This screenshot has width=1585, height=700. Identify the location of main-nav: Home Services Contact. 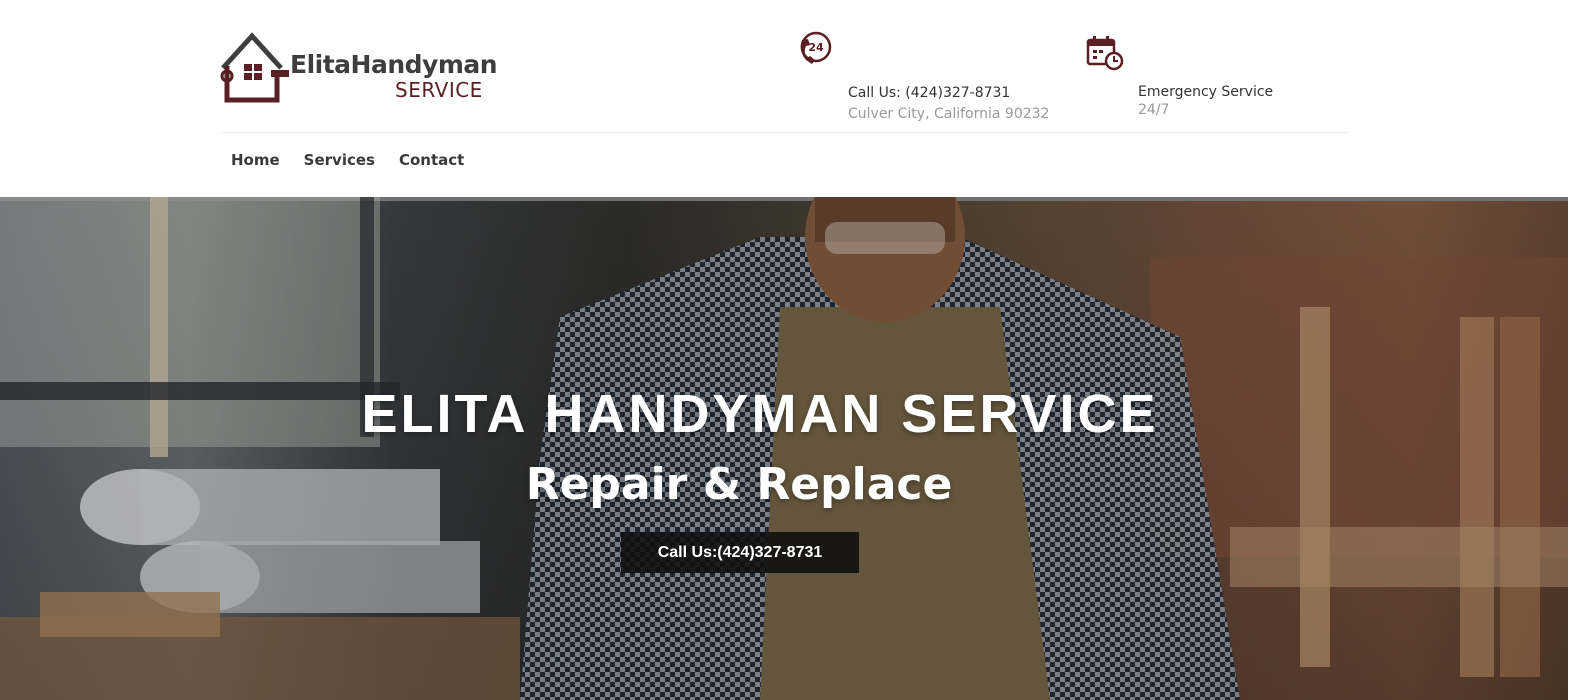
(359, 160).